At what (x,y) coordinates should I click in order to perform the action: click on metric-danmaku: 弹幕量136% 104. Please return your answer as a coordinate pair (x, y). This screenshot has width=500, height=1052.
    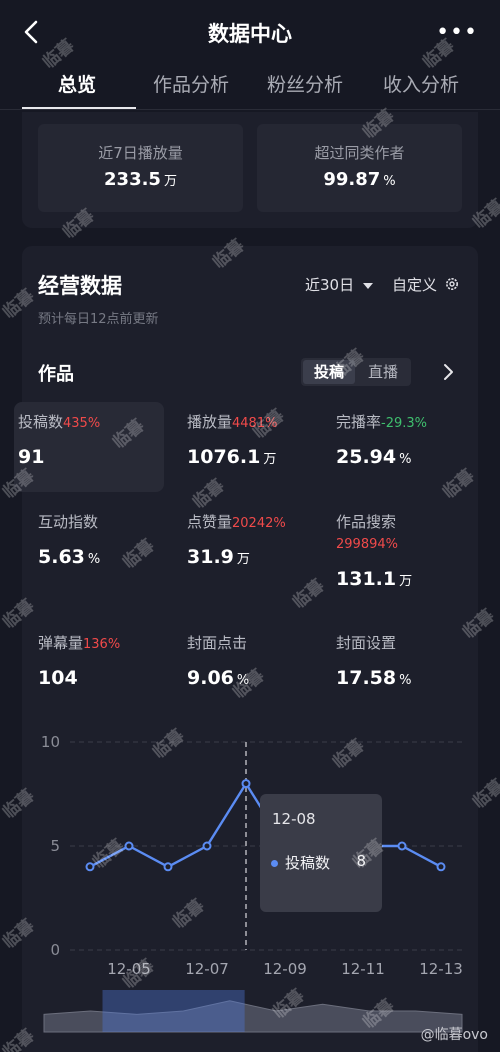
    Looking at the image, I should click on (109, 668).